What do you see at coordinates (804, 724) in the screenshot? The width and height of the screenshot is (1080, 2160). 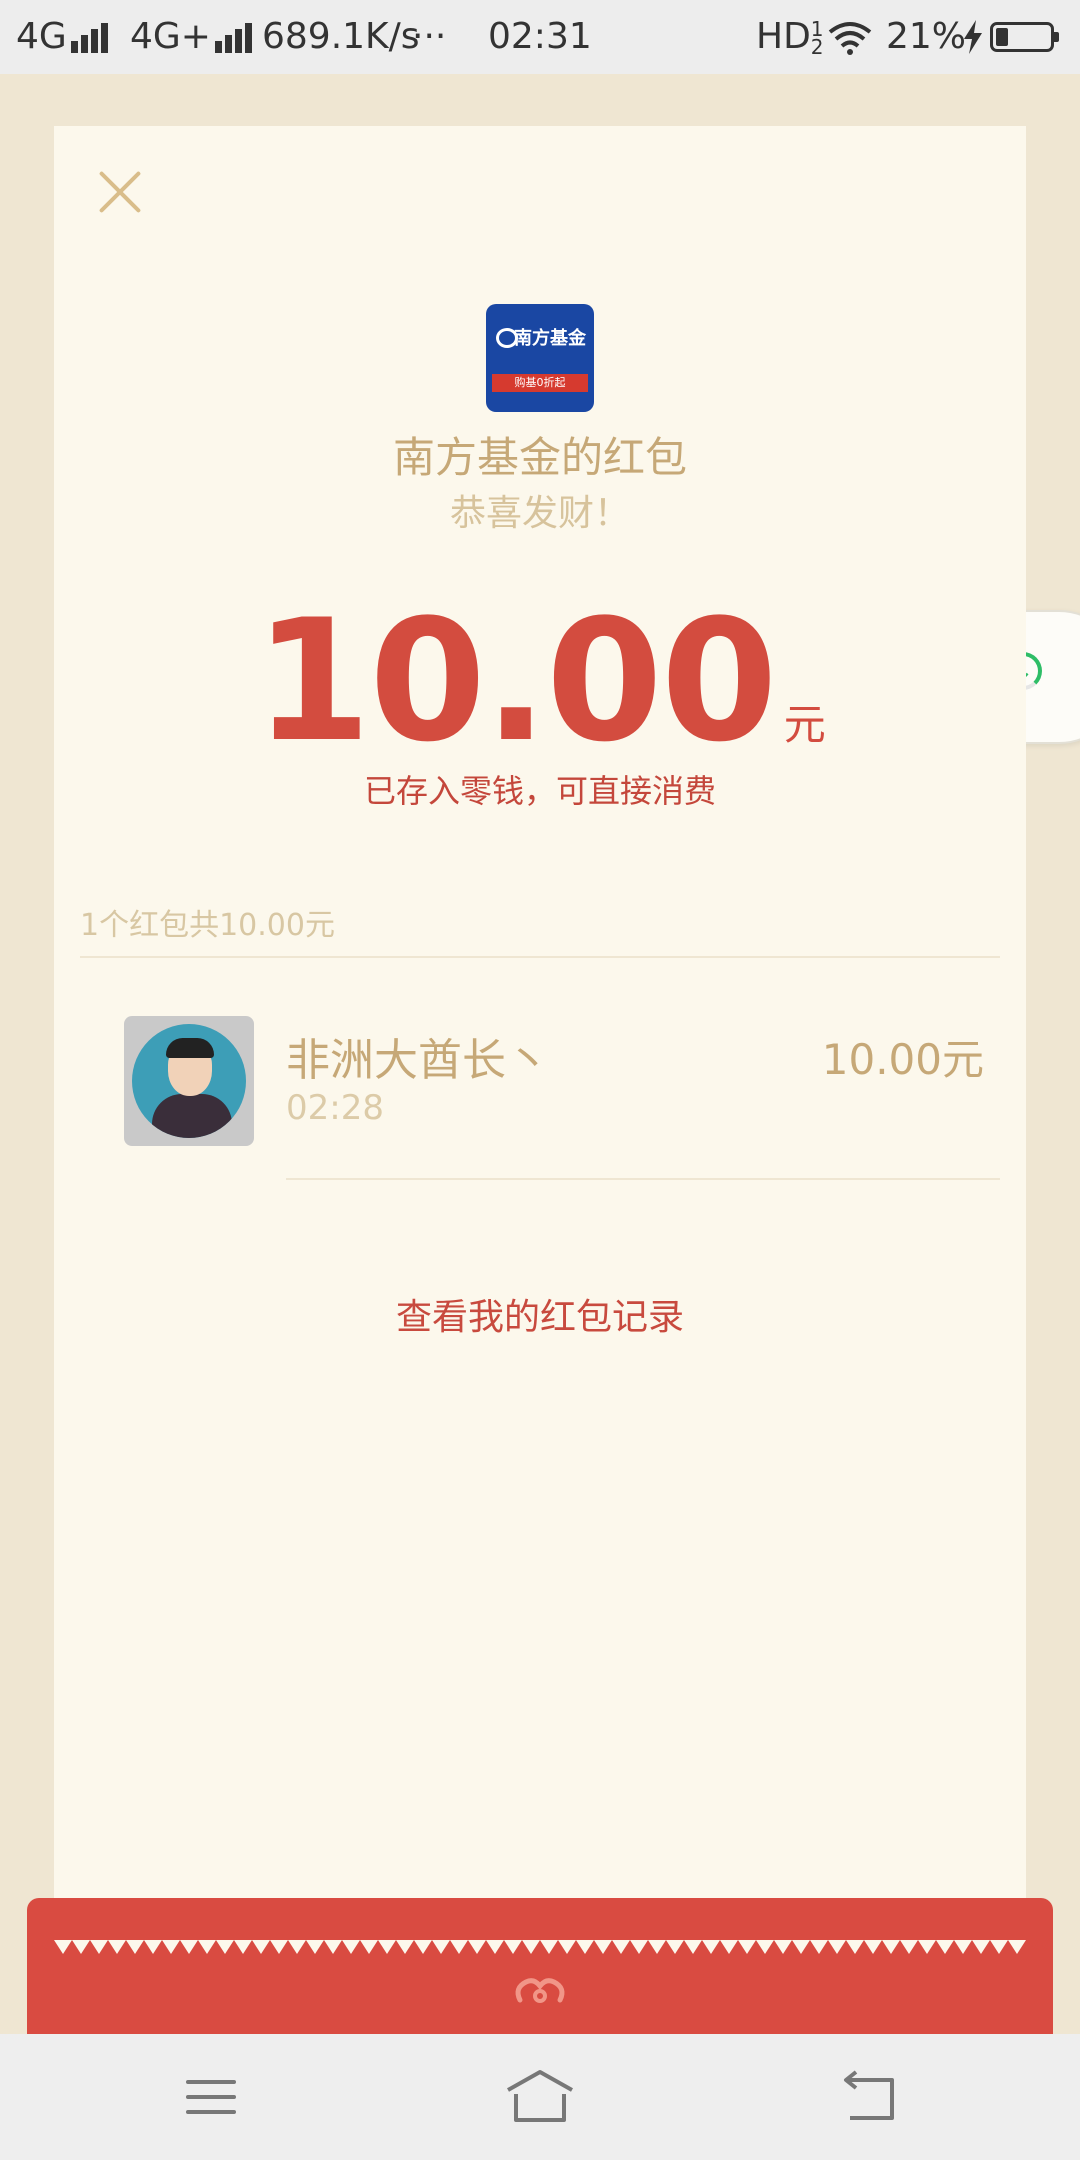 I see `amount-unit: 元` at bounding box center [804, 724].